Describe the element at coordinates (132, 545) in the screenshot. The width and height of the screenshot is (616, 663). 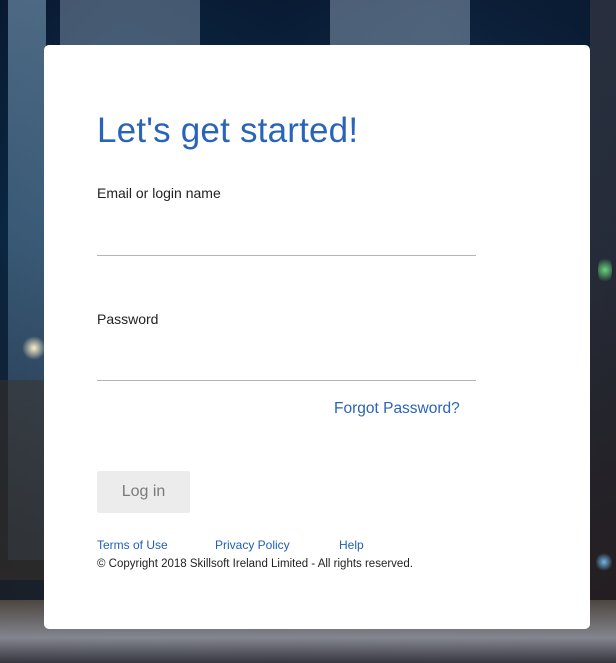
I see `terms-of-use-link: Terms of Use` at that location.